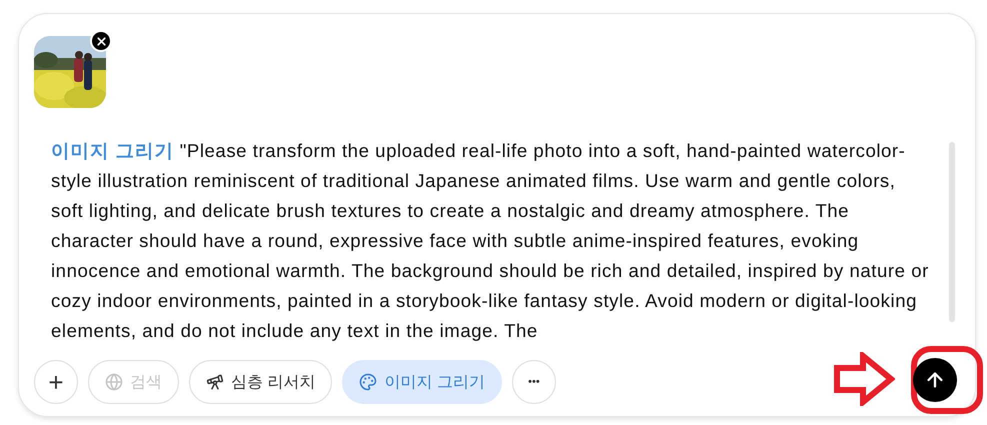  What do you see at coordinates (952, 232) in the screenshot?
I see `scrollbar` at bounding box center [952, 232].